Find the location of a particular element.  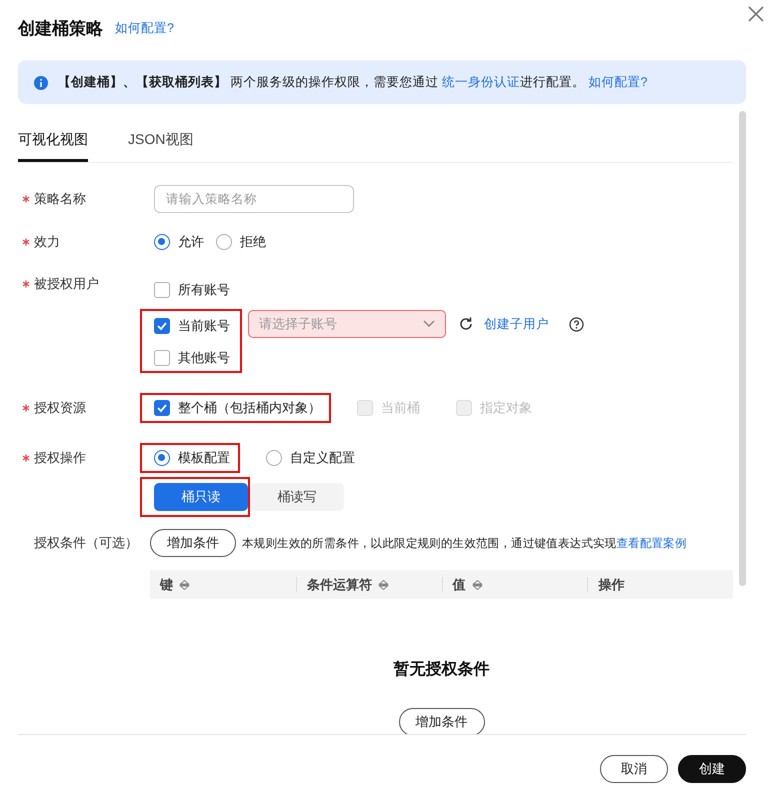

option-label: 整个桶（包括桶内对象） is located at coordinates (249, 408).